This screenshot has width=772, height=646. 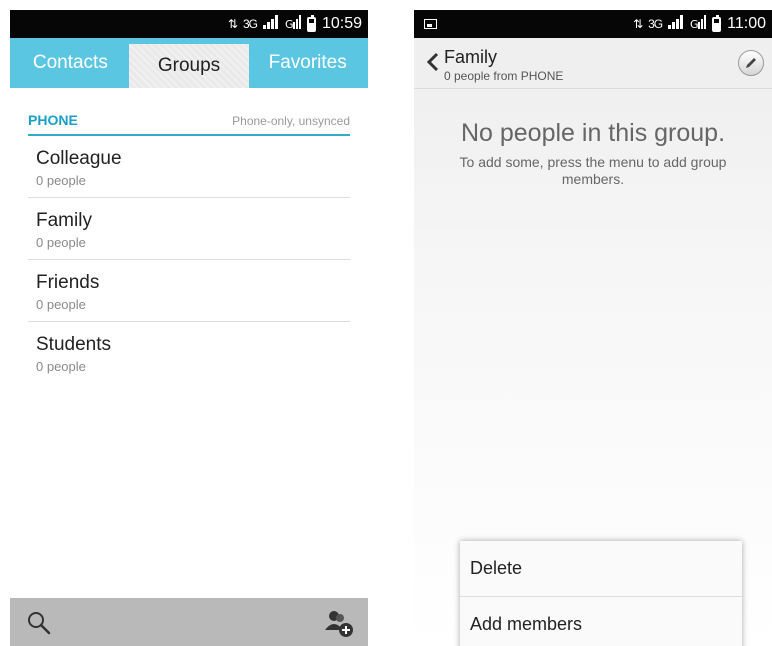 I want to click on pencil-icon, so click(x=751, y=63).